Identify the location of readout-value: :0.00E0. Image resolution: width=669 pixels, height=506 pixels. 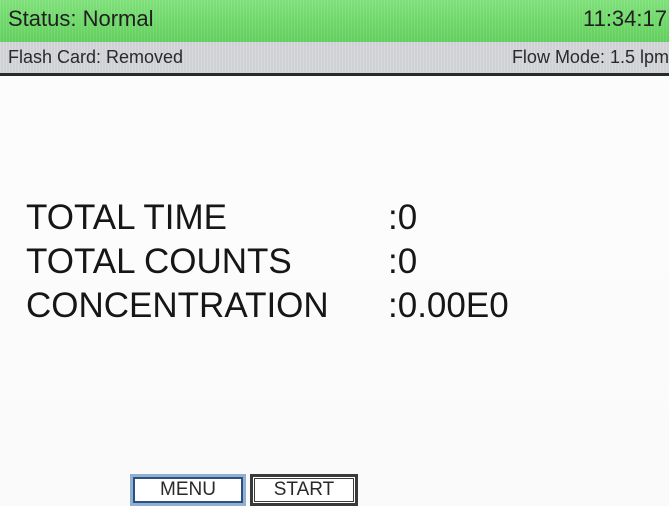
(448, 305).